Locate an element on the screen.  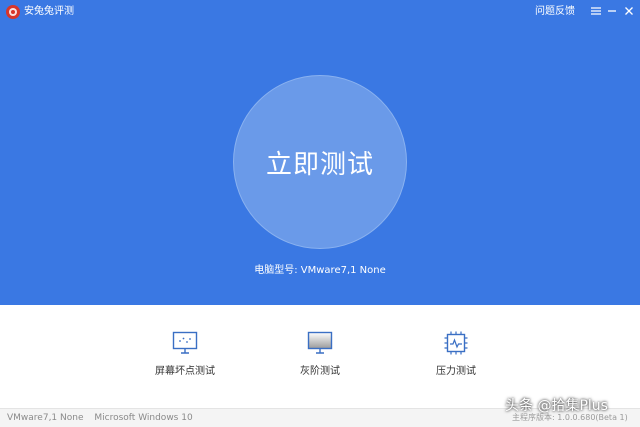
start-test-label: 立即测试 is located at coordinates (319, 164).